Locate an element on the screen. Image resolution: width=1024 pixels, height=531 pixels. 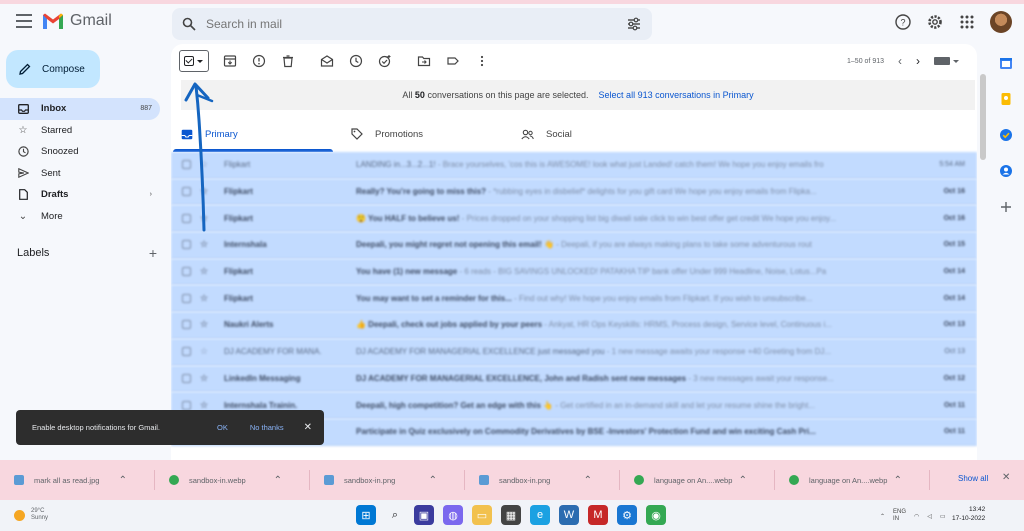
contacts-icon is located at coordinates (1006, 171).